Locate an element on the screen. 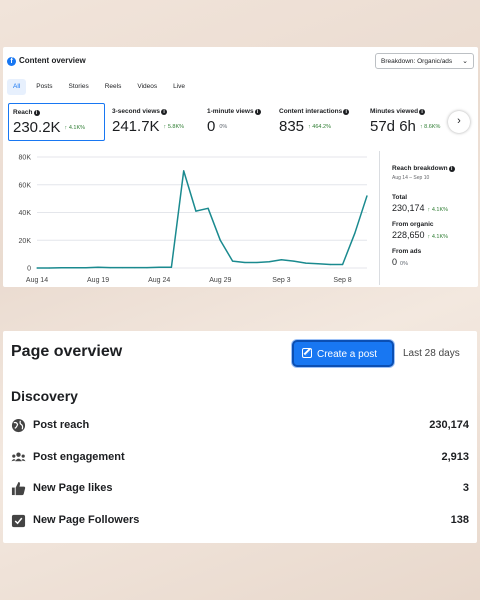 The image size is (480, 600). discovery-row-new-page-likes: New Page likes 3 is located at coordinates (240, 489).